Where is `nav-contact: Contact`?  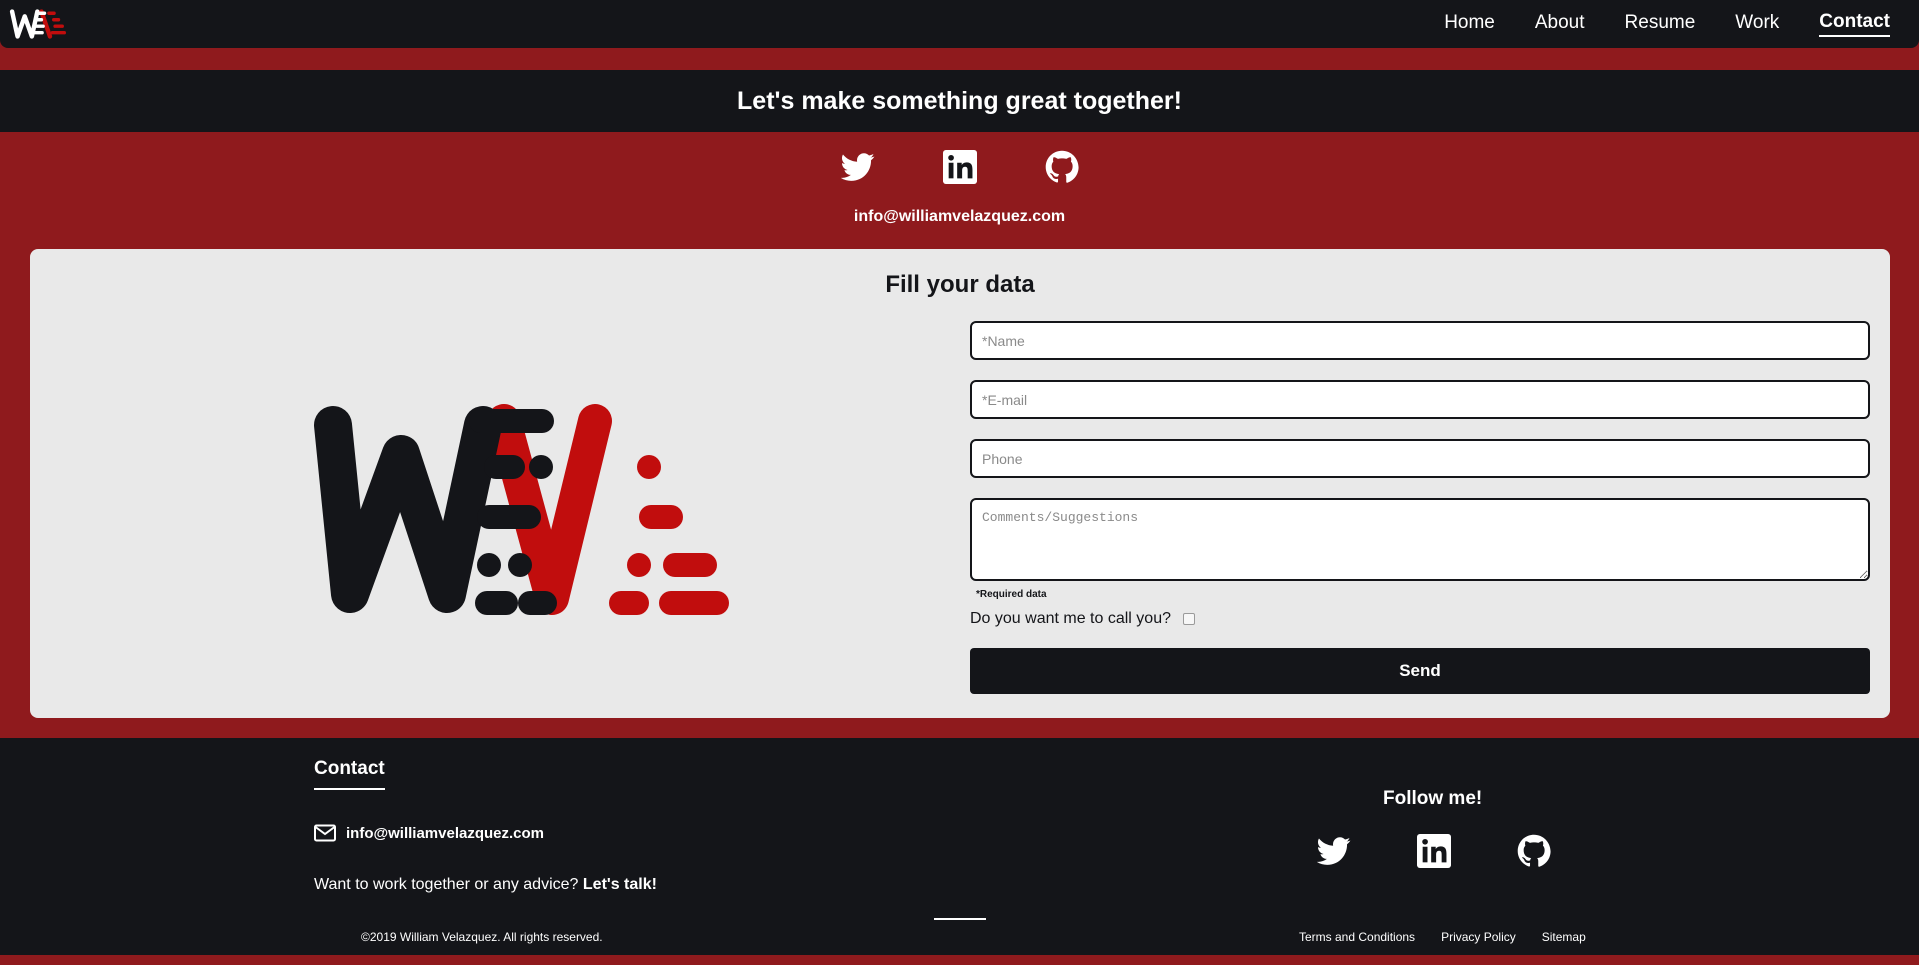
nav-contact: Contact is located at coordinates (1854, 24).